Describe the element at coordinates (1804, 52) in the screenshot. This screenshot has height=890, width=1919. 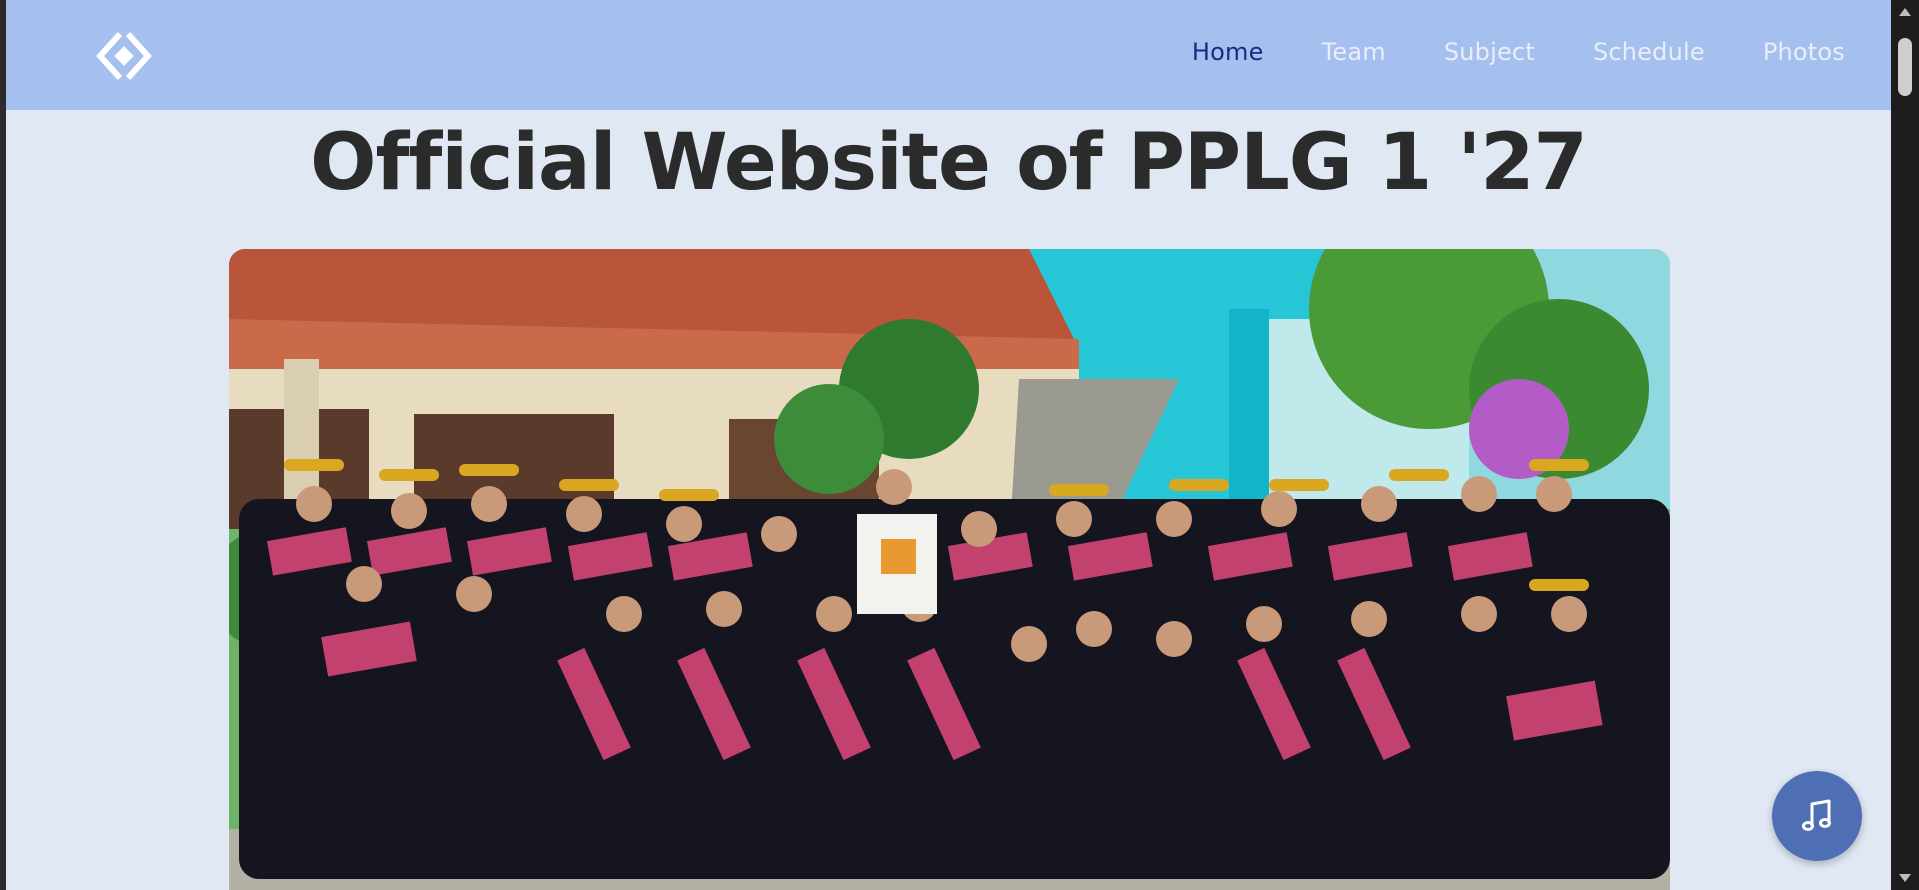
I see `nav-photos: Photos` at that location.